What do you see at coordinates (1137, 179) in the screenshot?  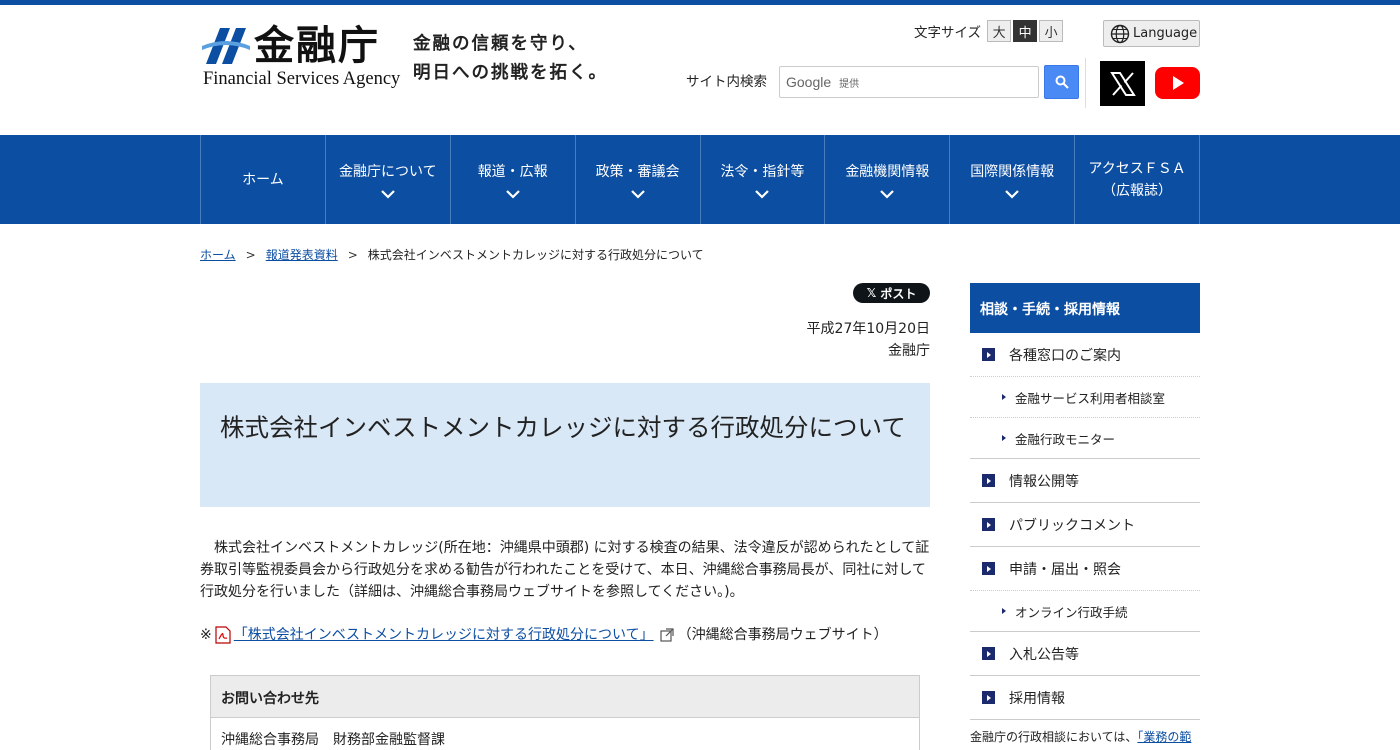 I see `nav-item-access-fsa: アクセスＦＳＡ （広報誌）` at bounding box center [1137, 179].